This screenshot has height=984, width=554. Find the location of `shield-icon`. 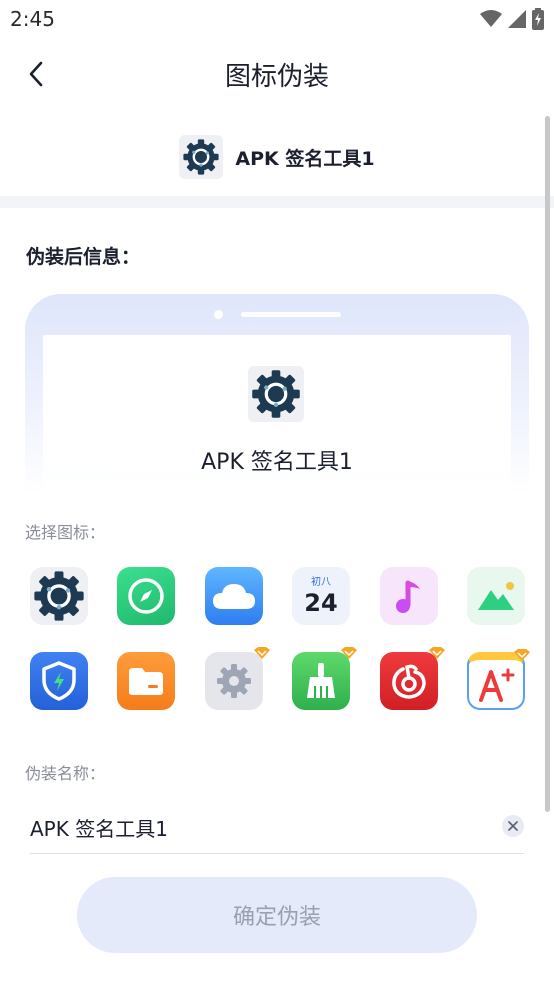

shield-icon is located at coordinates (59, 681).